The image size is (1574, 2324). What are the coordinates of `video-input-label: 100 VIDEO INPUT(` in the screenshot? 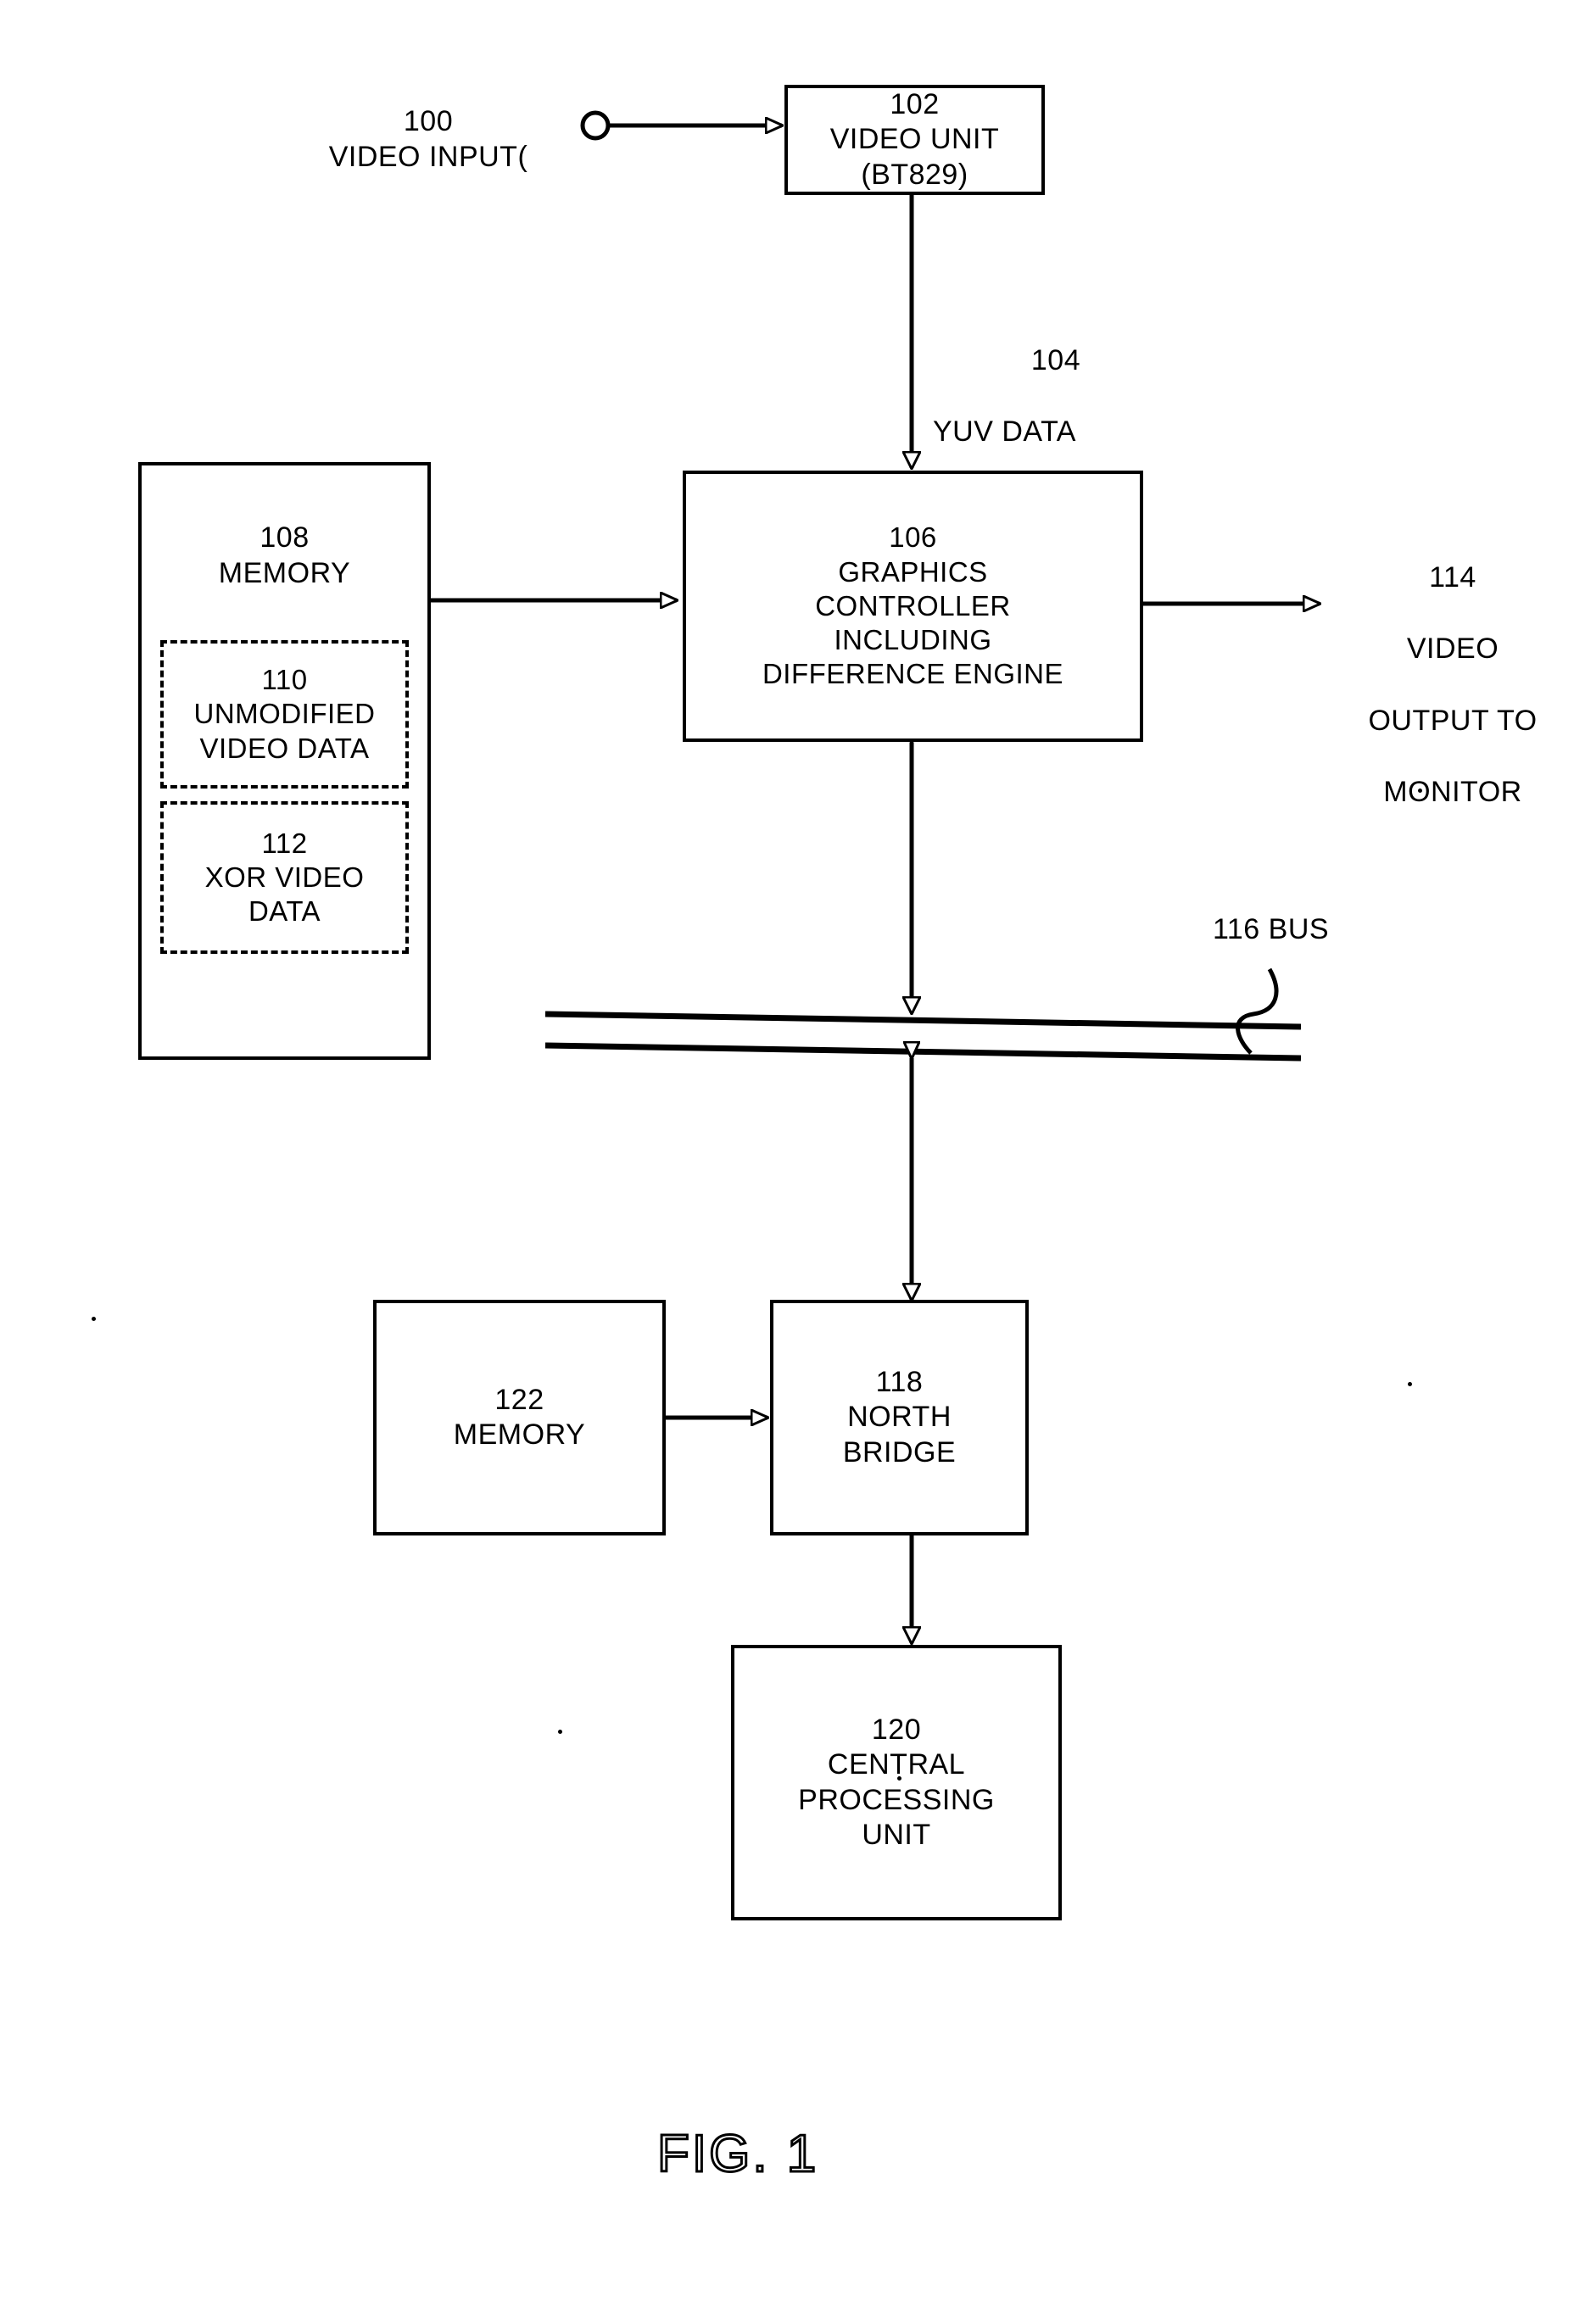 It's located at (428, 140).